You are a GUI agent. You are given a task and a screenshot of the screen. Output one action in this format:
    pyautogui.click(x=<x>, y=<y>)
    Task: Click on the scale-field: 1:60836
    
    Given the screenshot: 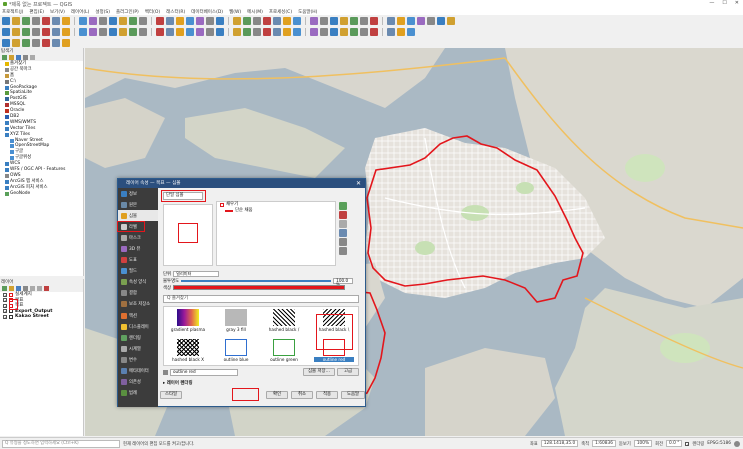 What is the action you would take?
    pyautogui.click(x=604, y=443)
    